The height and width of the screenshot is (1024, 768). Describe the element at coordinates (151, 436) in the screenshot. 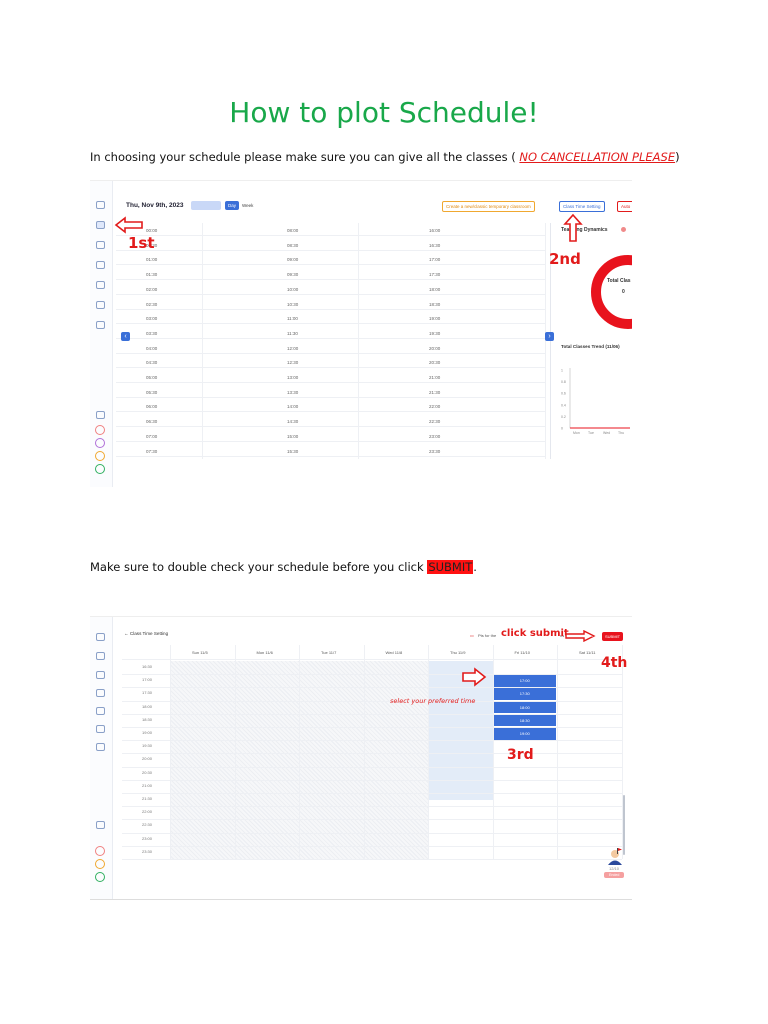

I see `time-slot-cell: 07:00` at that location.